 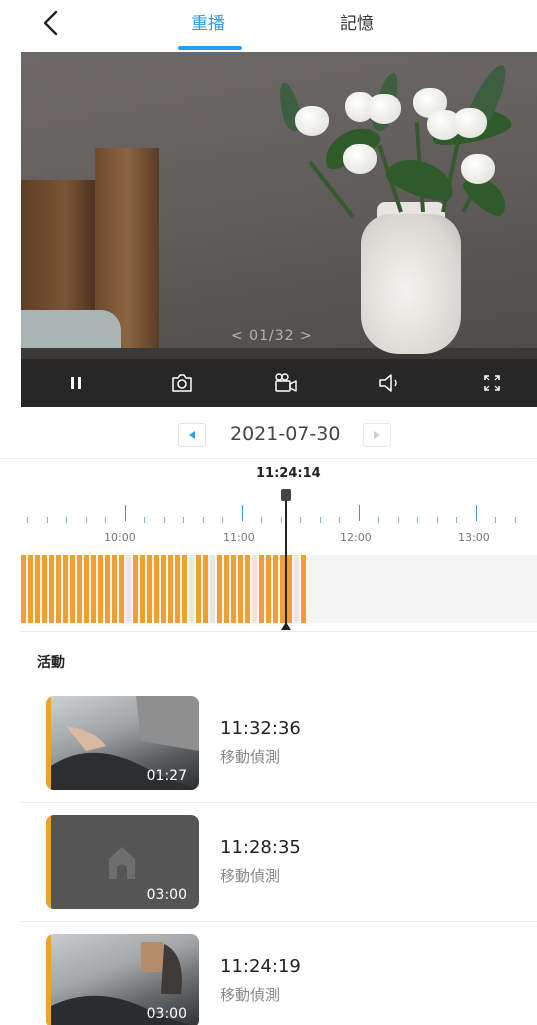 I want to click on clip-pager: < 01/32 >, so click(x=272, y=336).